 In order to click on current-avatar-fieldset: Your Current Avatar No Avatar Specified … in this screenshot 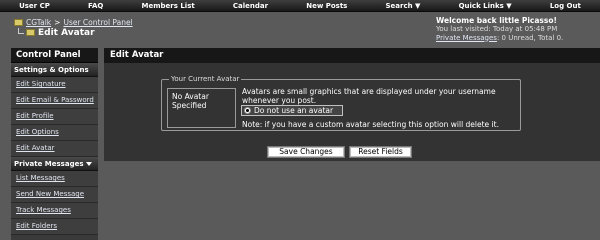, I will do `click(341, 102)`.